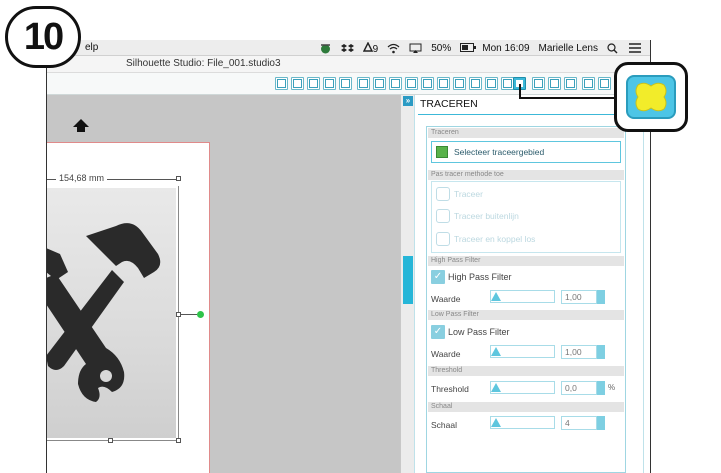 The height and width of the screenshot is (473, 721). Describe the element at coordinates (496, 422) in the screenshot. I see `scale-slider-knob` at that location.